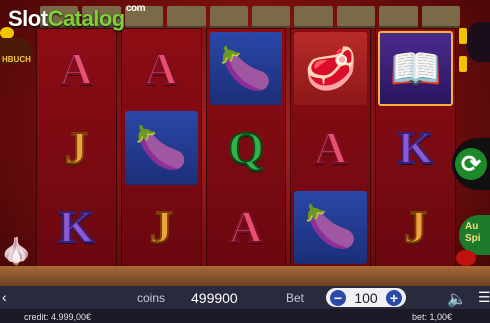 This screenshot has height=323, width=490. I want to click on reel-5: 📖 K J, so click(415, 148).